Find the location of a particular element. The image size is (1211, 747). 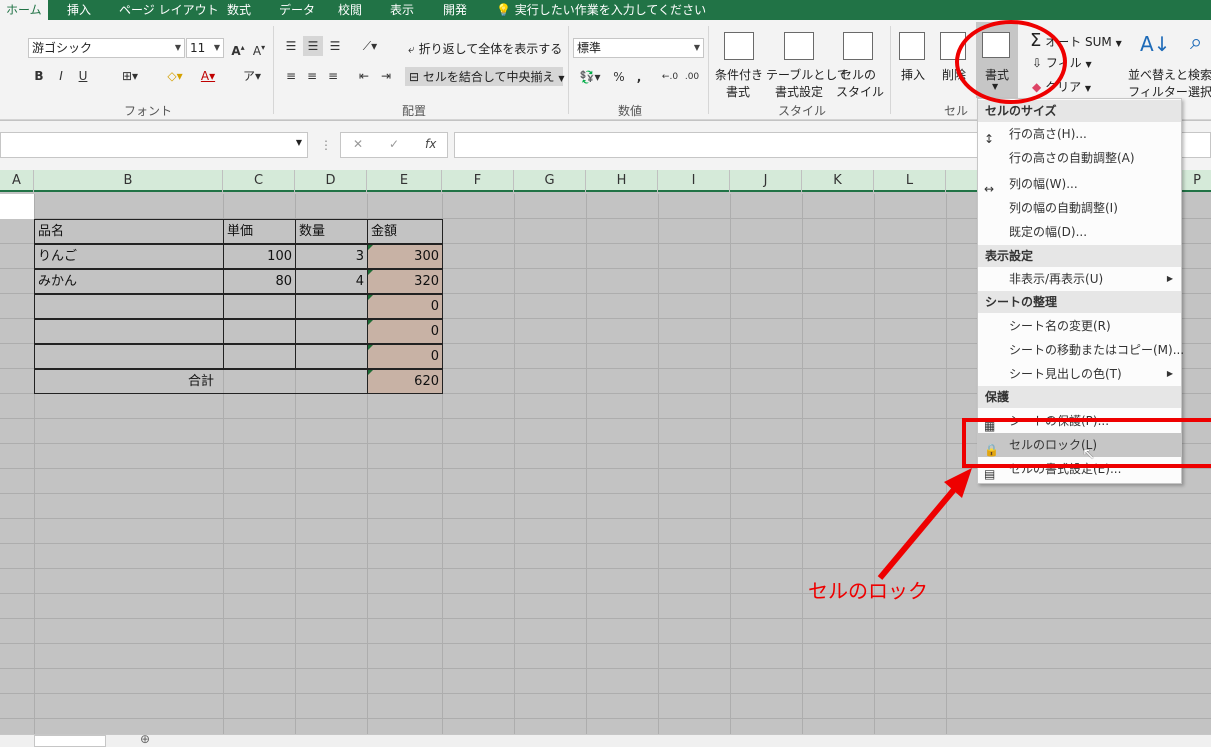

add-sheet-icon: ⊕ is located at coordinates (145, 739).